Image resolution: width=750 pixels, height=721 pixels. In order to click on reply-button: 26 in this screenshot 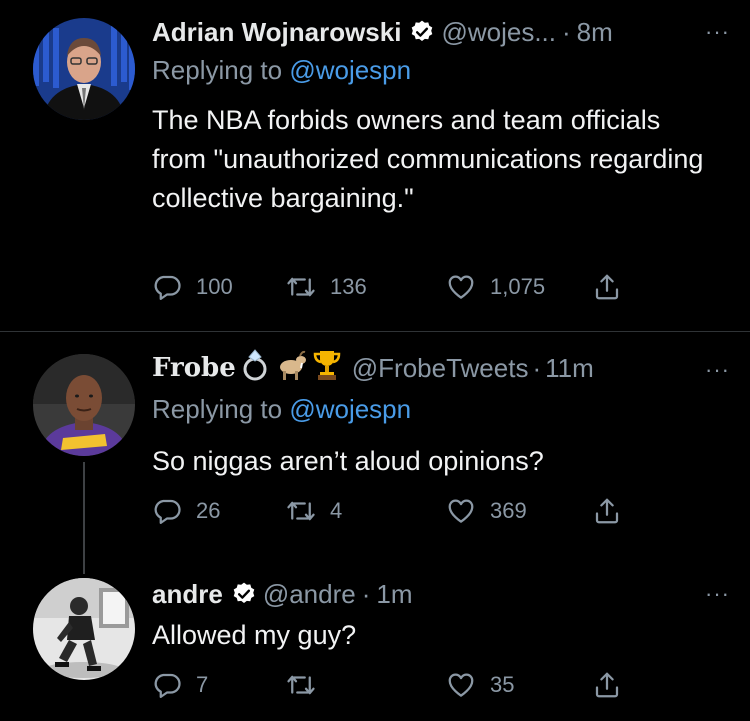, I will do `click(186, 511)`.